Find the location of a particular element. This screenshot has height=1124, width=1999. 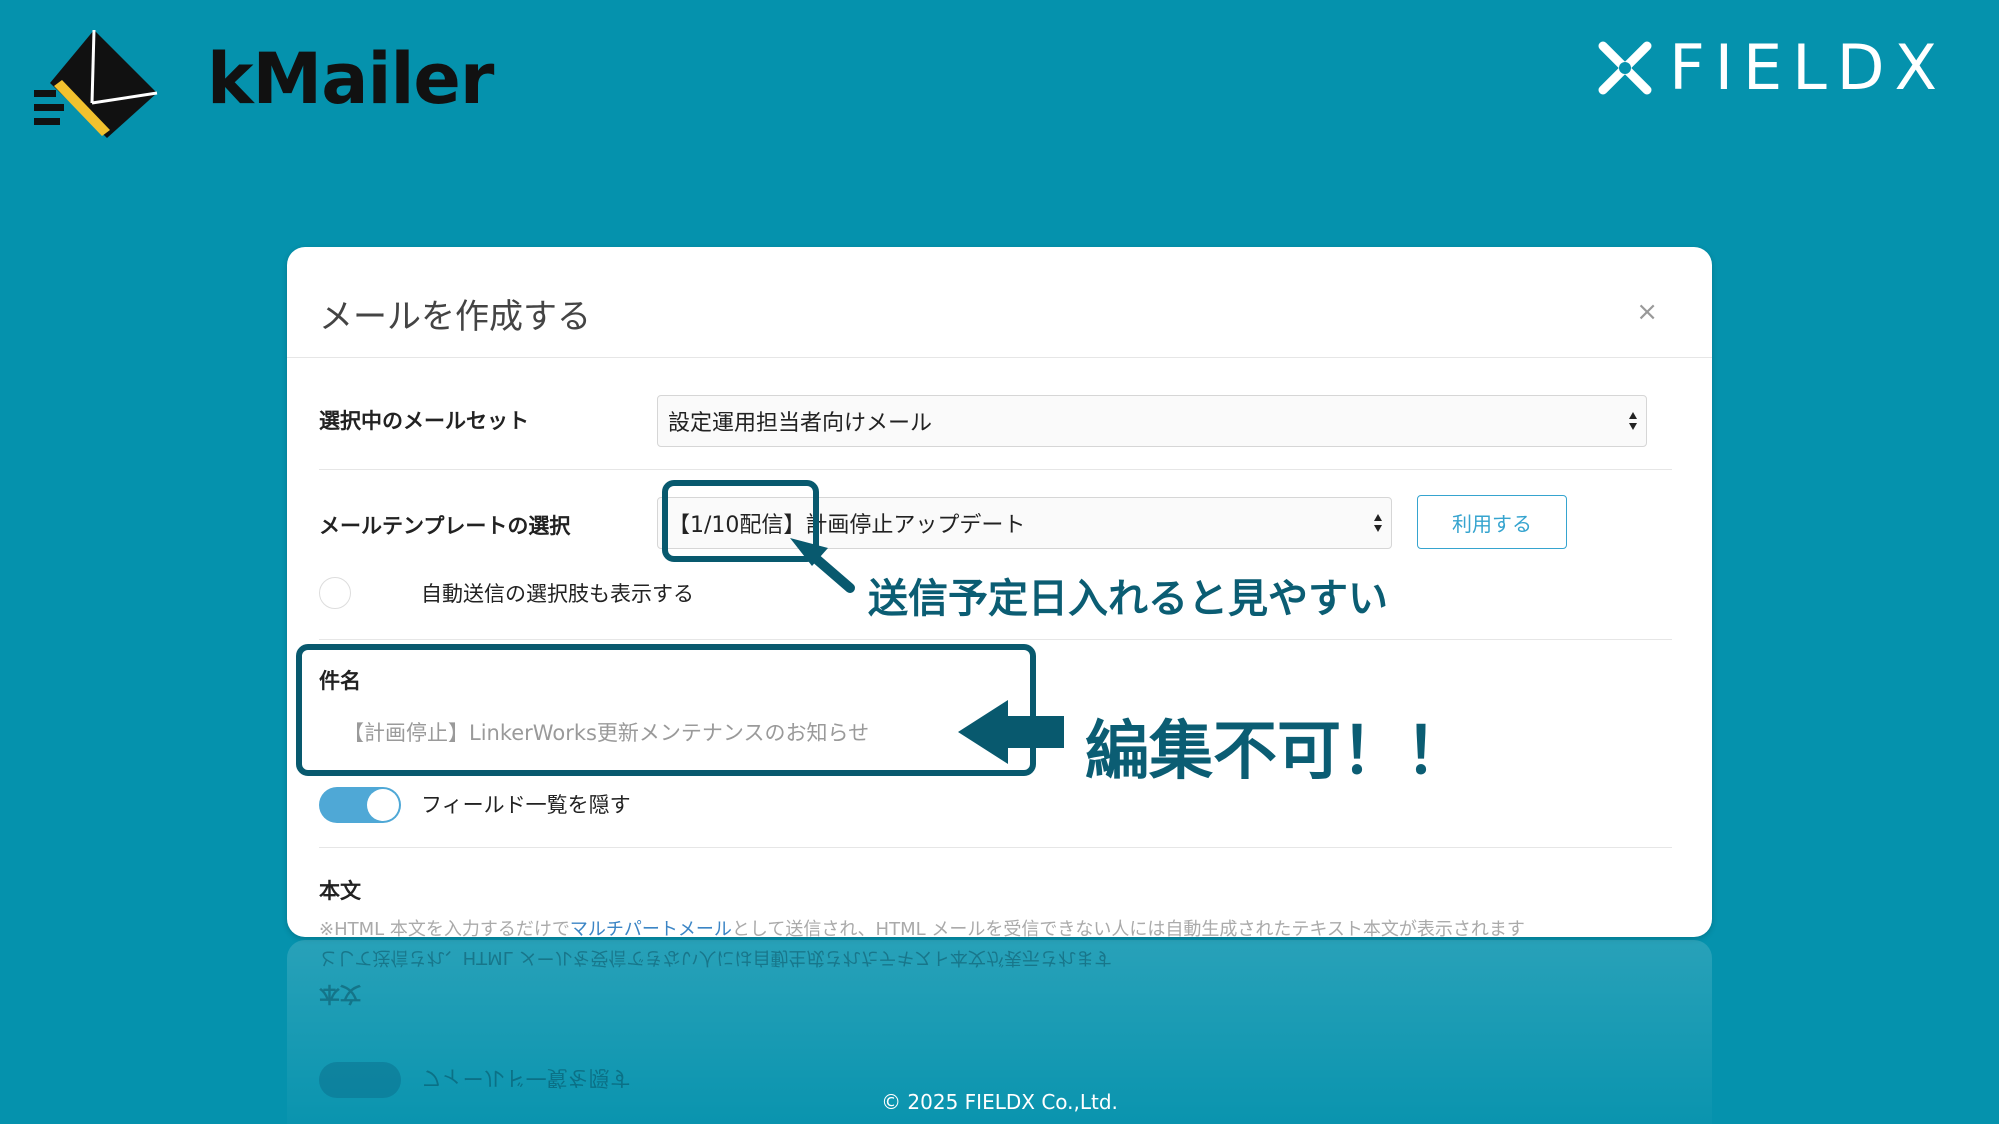

copyright-footer: © 2025 FIELDX Co.,Ltd. is located at coordinates (999, 1102).